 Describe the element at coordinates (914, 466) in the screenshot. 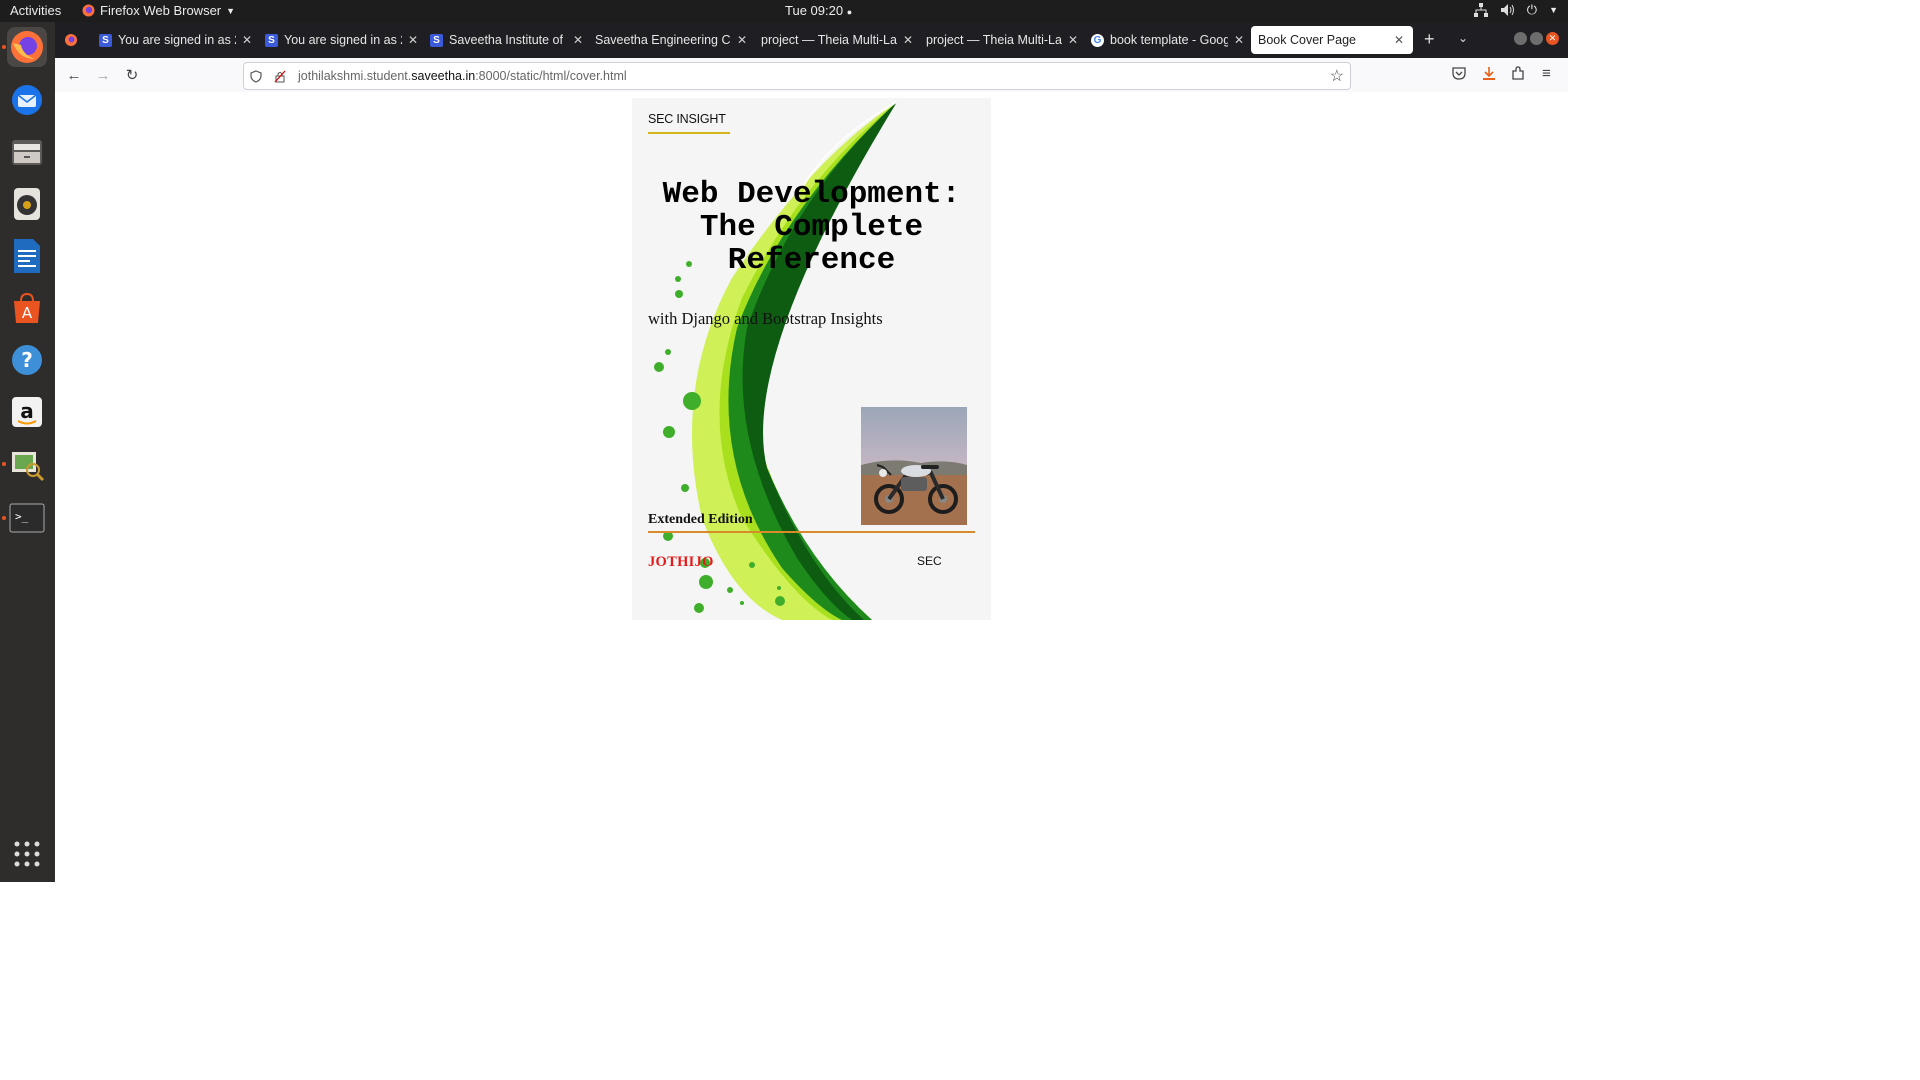

I see `motorcycle-image` at that location.